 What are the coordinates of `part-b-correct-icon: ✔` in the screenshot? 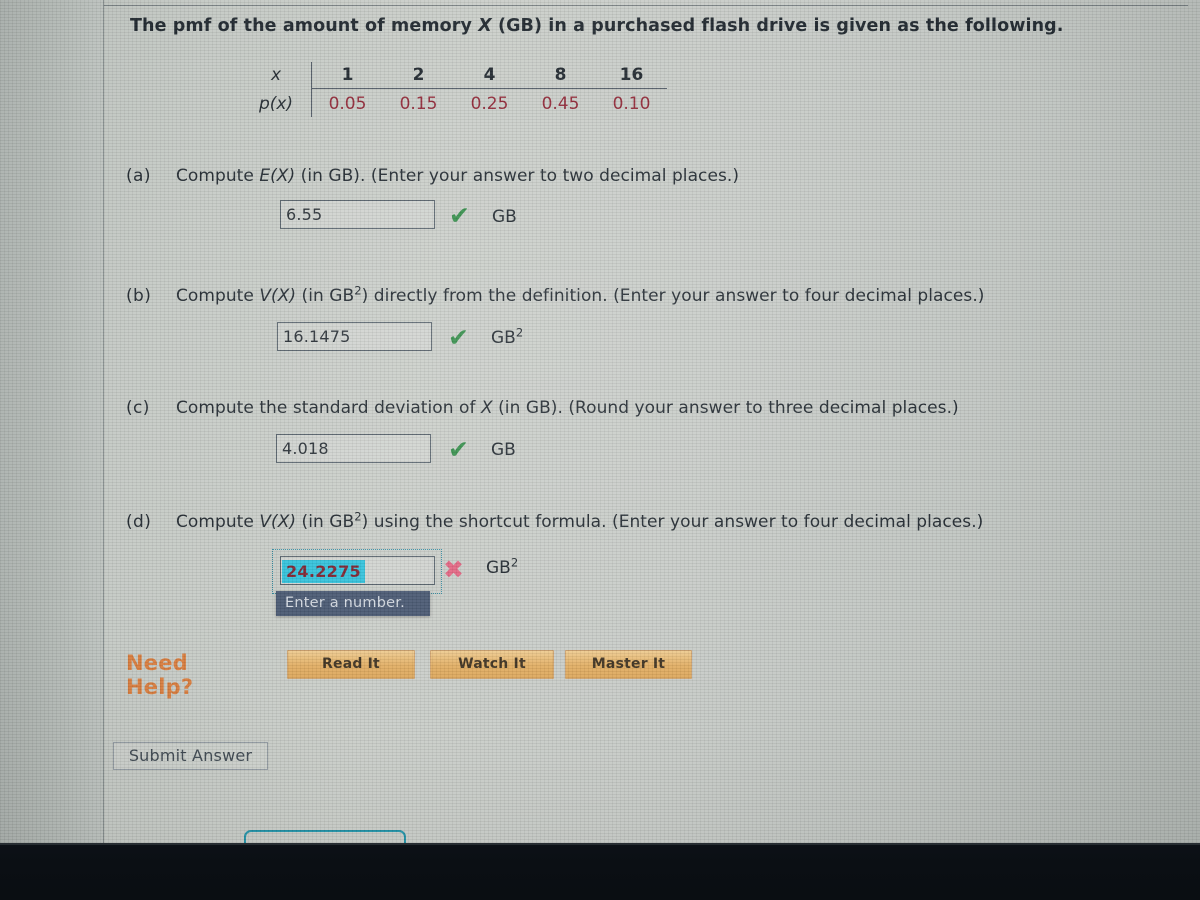 It's located at (458, 337).